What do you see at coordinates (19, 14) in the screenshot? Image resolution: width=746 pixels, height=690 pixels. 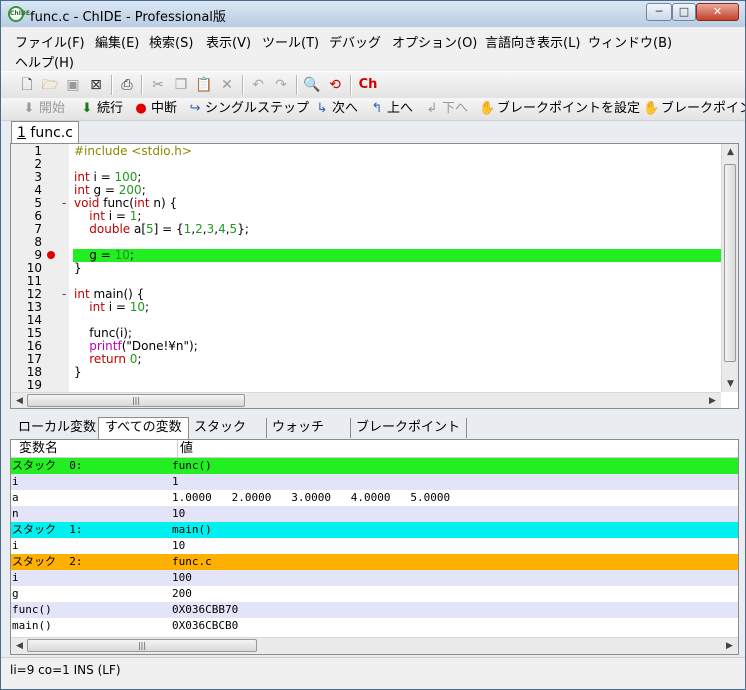 I see `chide-logo-icon: ChIDE` at bounding box center [19, 14].